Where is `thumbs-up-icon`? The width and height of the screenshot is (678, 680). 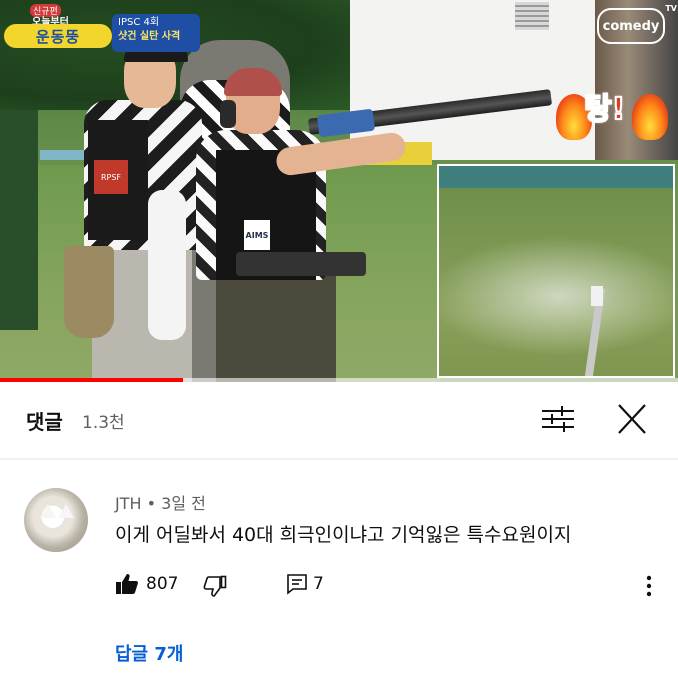
thumbs-up-icon is located at coordinates (127, 584).